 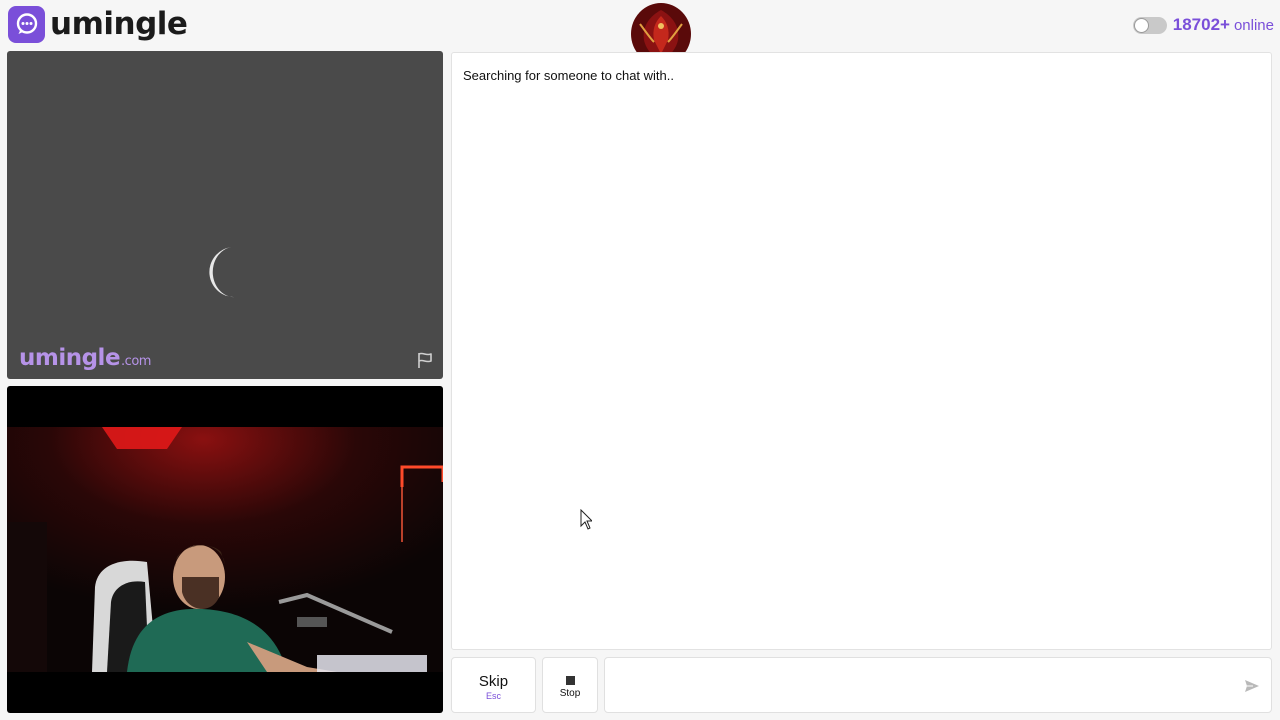 What do you see at coordinates (1149, 25) in the screenshot?
I see `theme-toggle` at bounding box center [1149, 25].